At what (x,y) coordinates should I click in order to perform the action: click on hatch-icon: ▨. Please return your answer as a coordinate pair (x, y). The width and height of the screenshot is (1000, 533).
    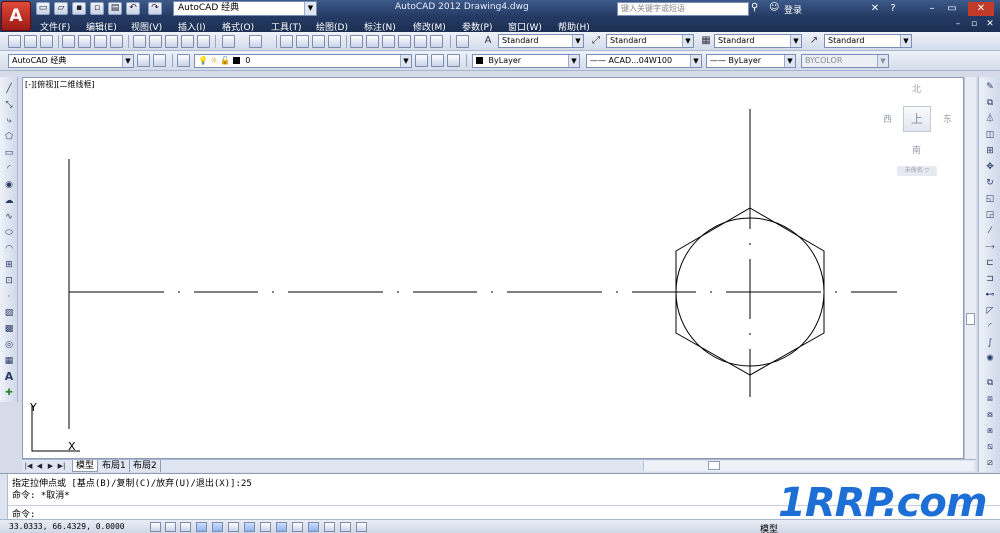
    Looking at the image, I should click on (9, 313).